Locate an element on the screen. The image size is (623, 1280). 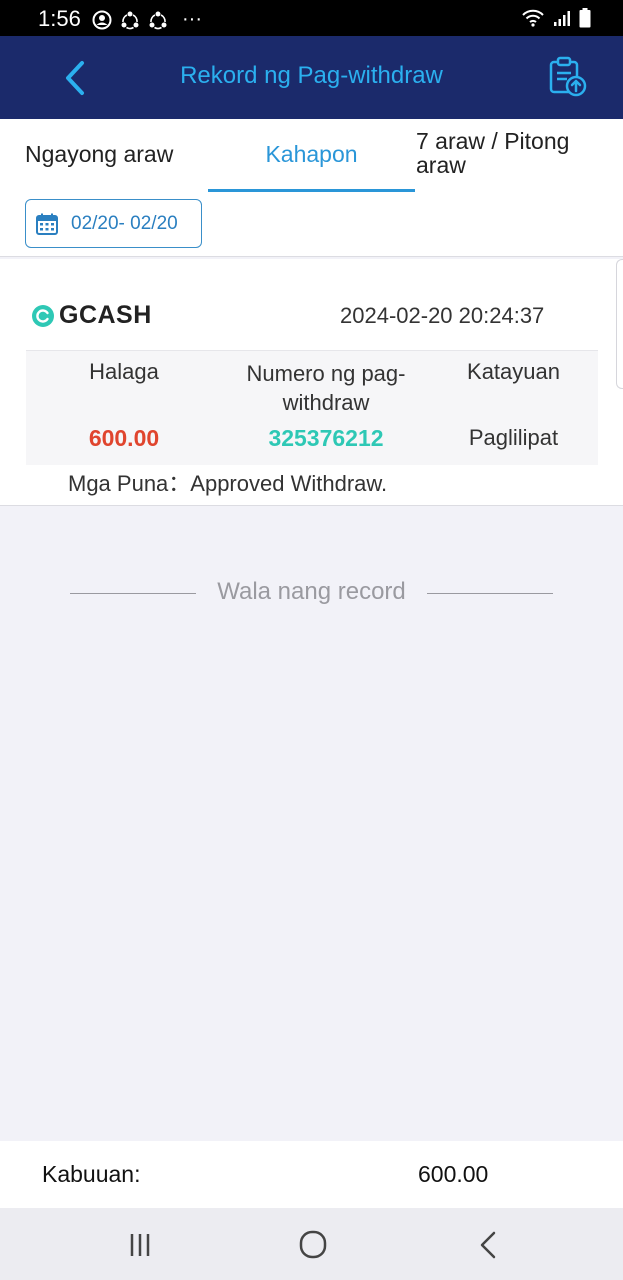
amount-header: Halaga is located at coordinates (124, 371).